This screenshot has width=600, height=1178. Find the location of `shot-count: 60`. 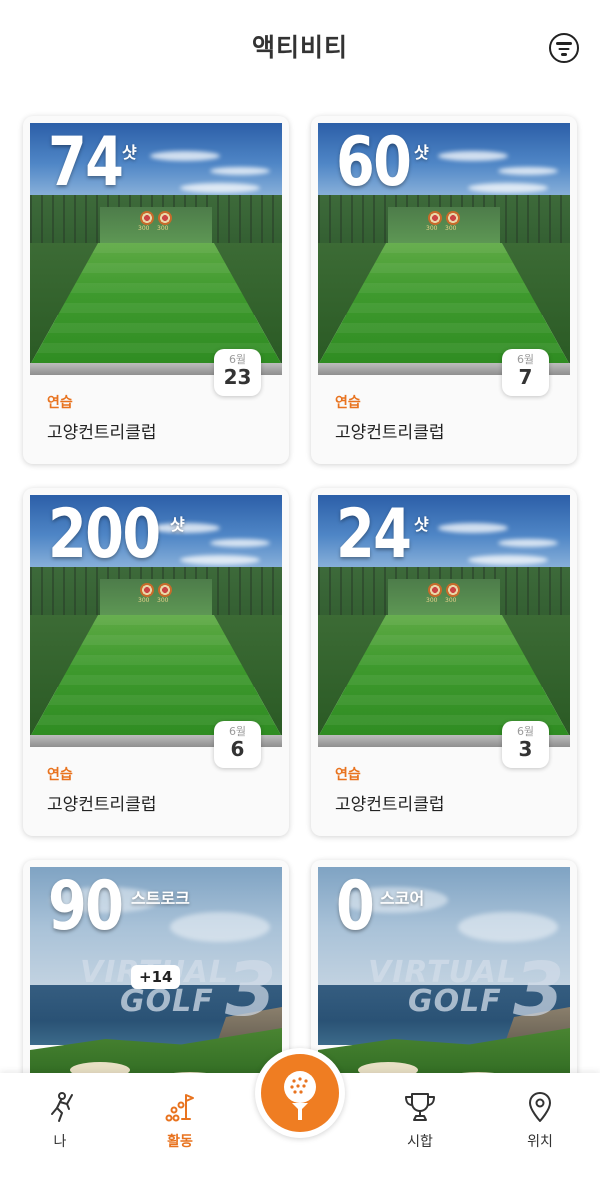

shot-count: 60 is located at coordinates (374, 162).